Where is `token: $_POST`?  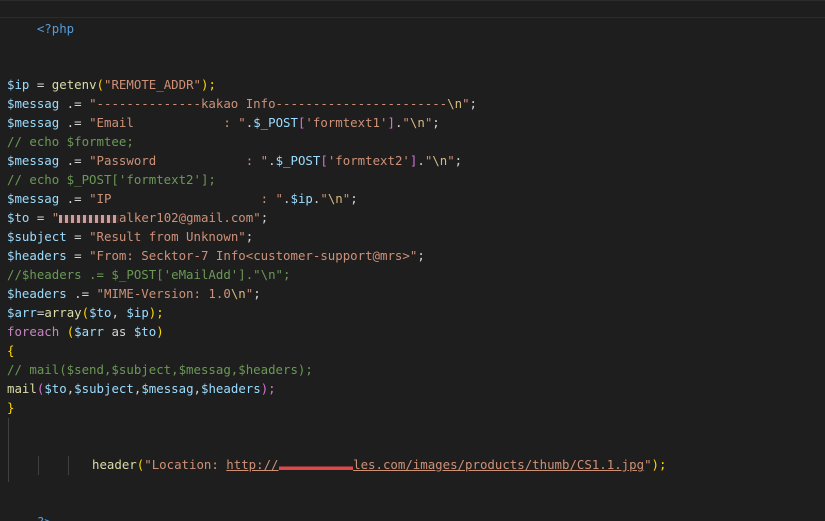 token: $_POST is located at coordinates (275, 122).